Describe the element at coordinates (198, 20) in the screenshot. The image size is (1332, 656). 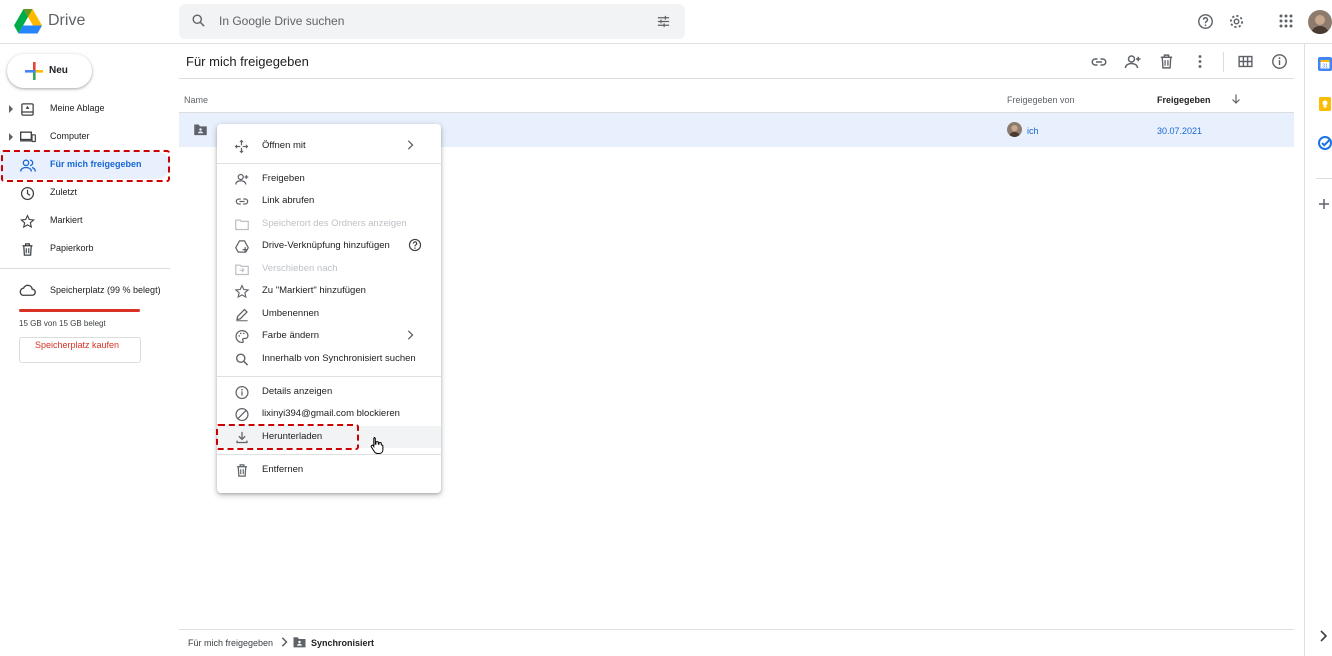
I see `search-icon` at that location.